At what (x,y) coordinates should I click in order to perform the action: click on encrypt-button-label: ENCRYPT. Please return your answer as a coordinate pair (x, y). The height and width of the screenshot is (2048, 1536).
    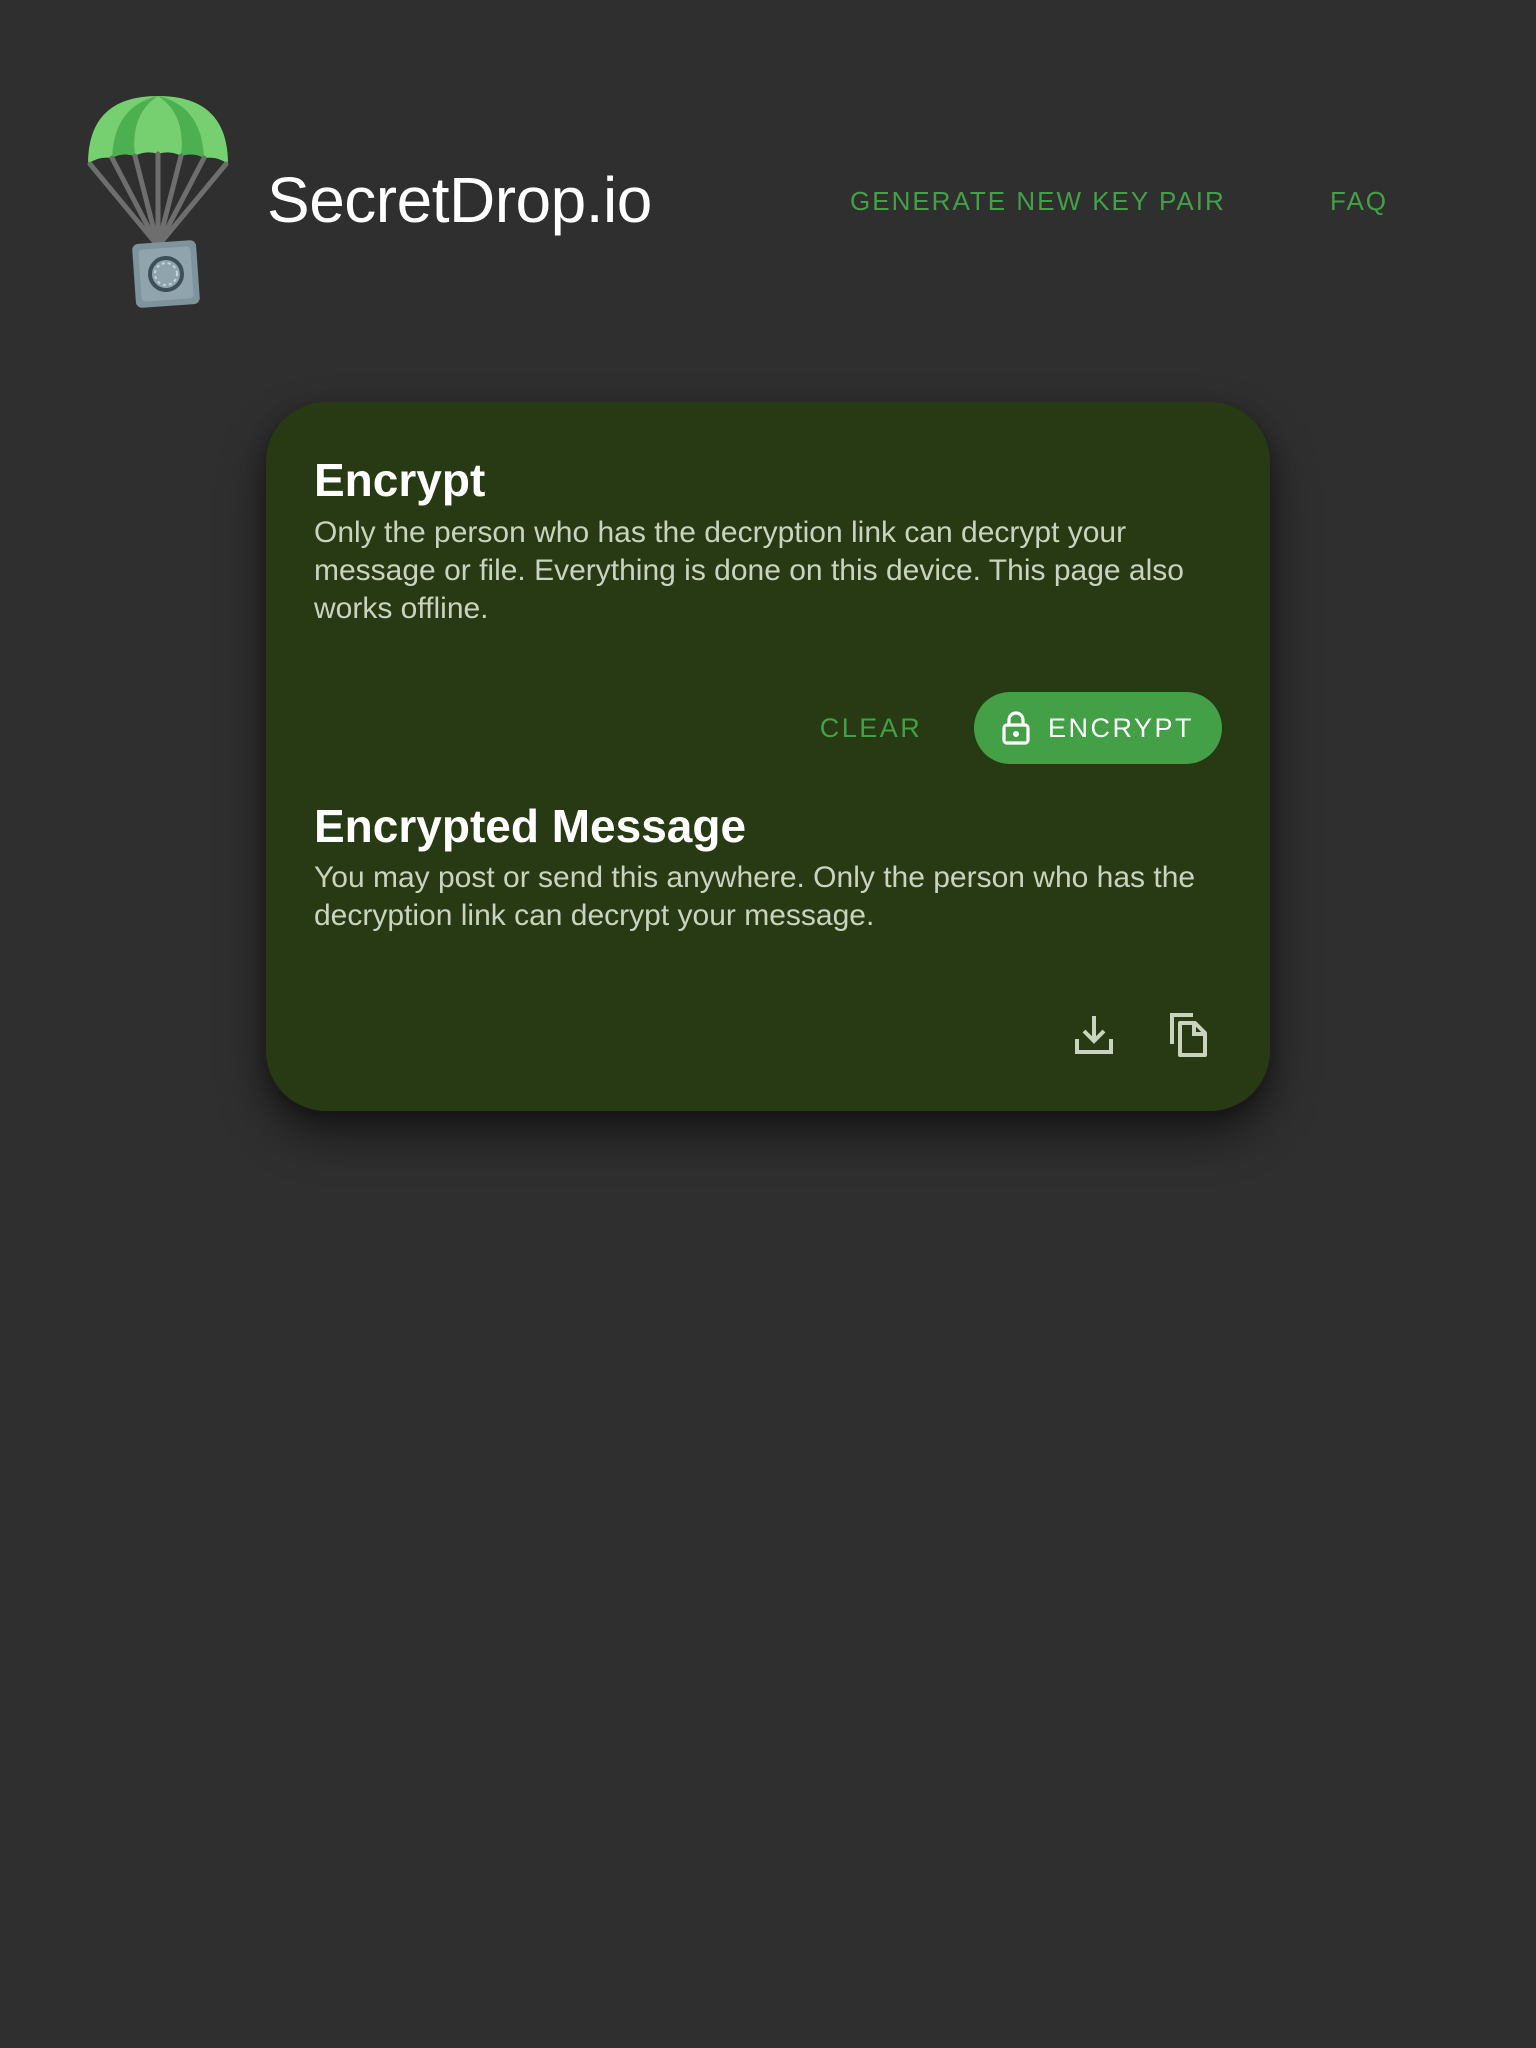
    Looking at the image, I should click on (1121, 727).